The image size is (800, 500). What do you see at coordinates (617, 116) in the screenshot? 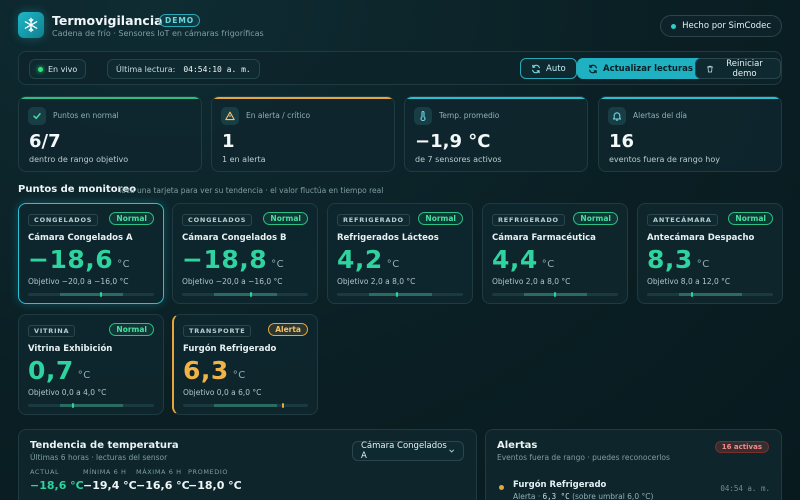
I see `bell-icon` at bounding box center [617, 116].